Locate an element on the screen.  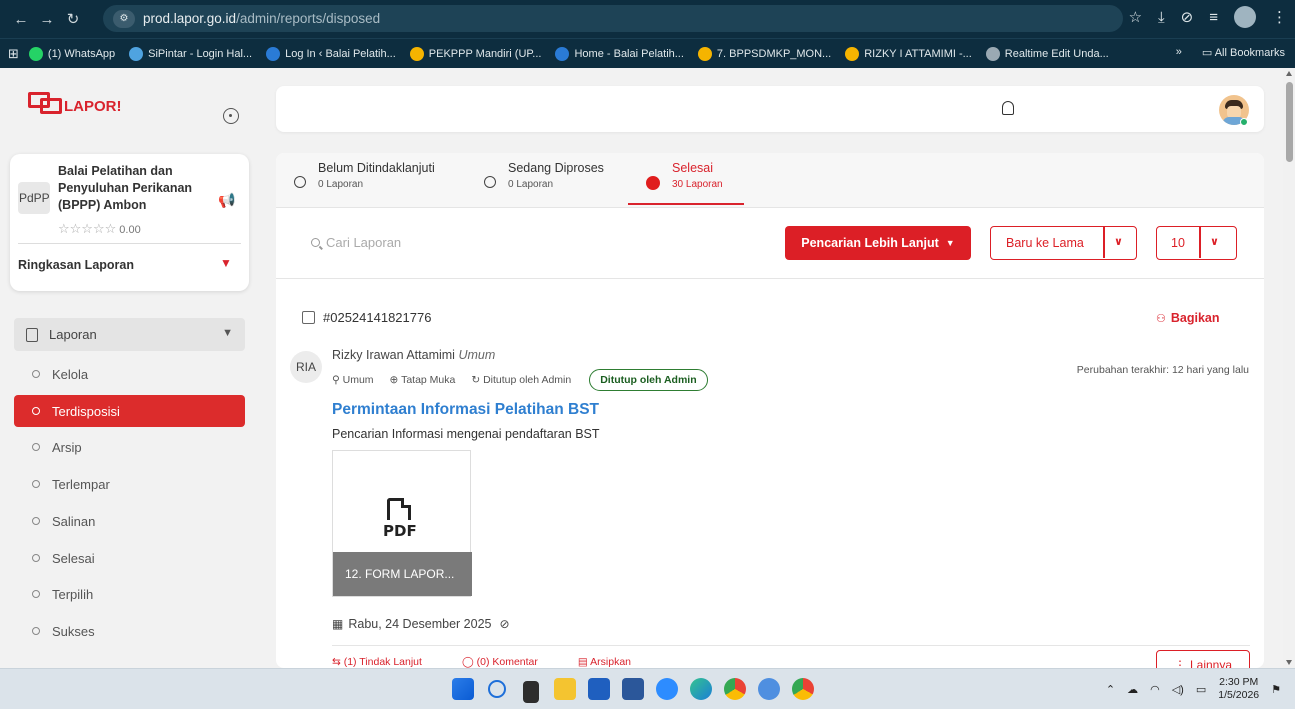
tab-selesai: Selesai 30 Laporan is located at coordinates (684, 175).